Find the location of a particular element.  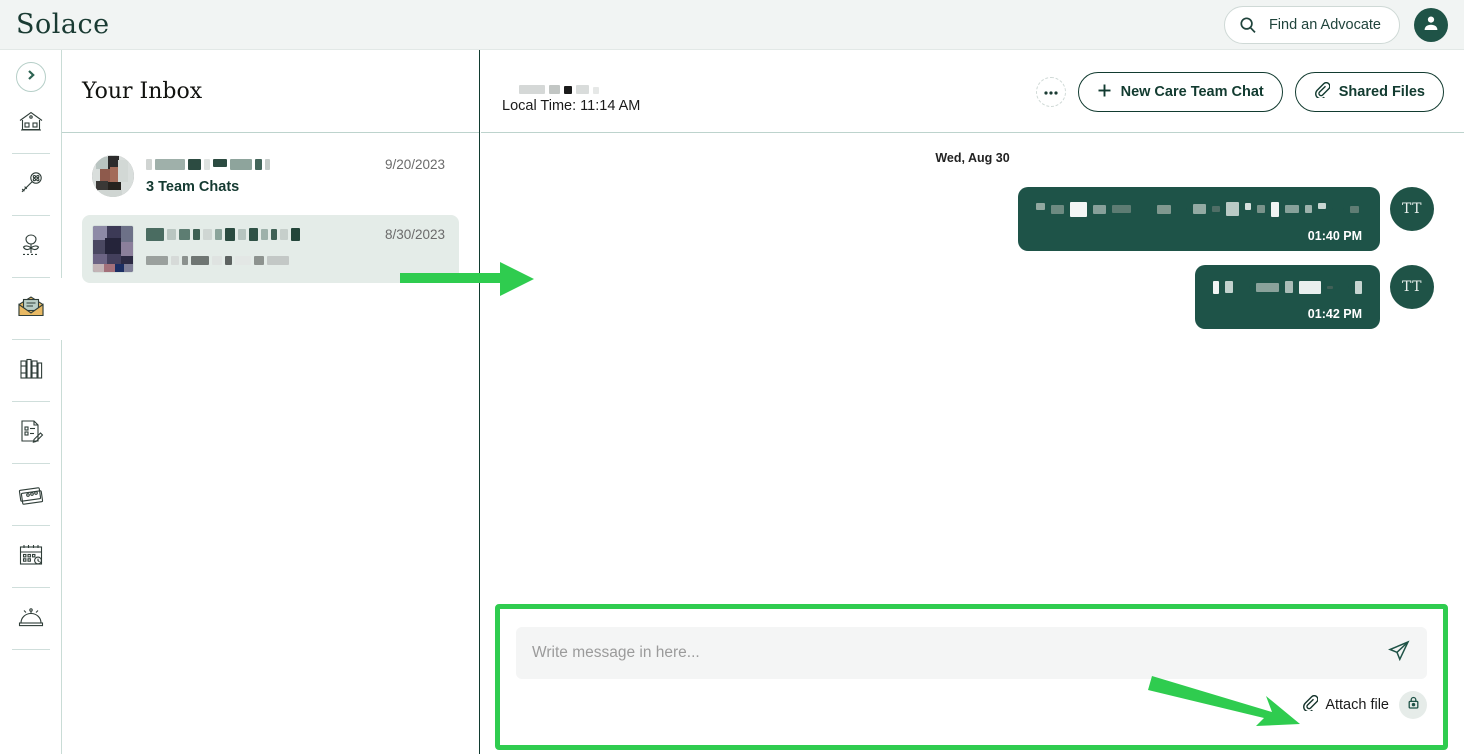

message-input is located at coordinates (954, 653).